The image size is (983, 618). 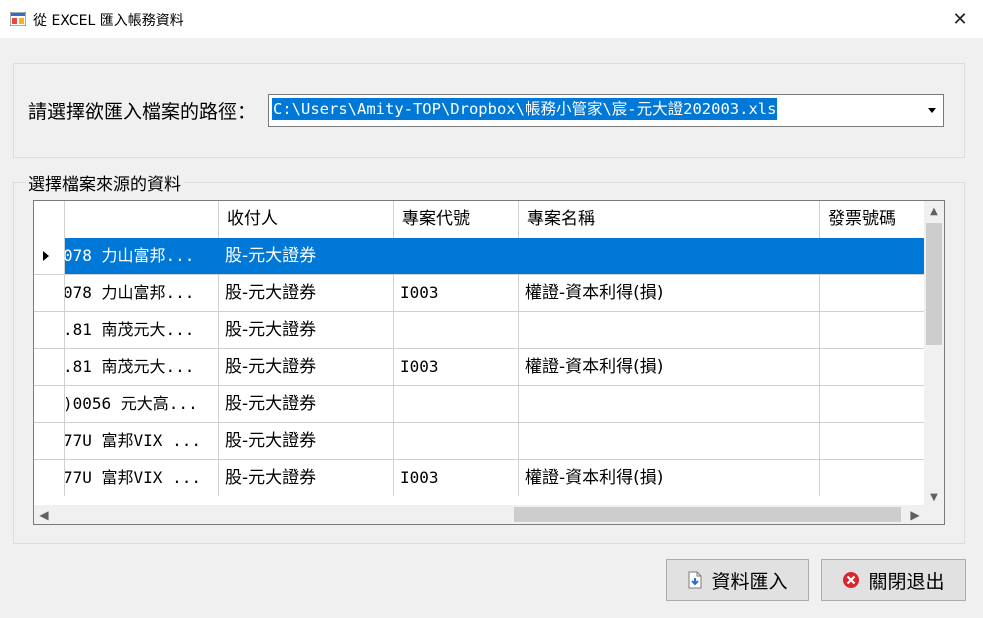 I want to click on scrollbar-corner, so click(x=934, y=514).